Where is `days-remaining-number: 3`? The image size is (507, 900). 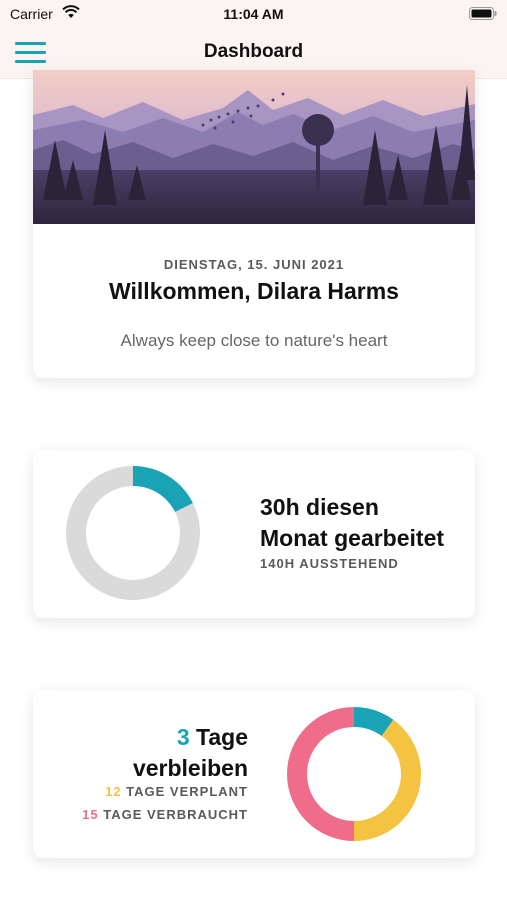
days-remaining-number: 3 is located at coordinates (183, 737).